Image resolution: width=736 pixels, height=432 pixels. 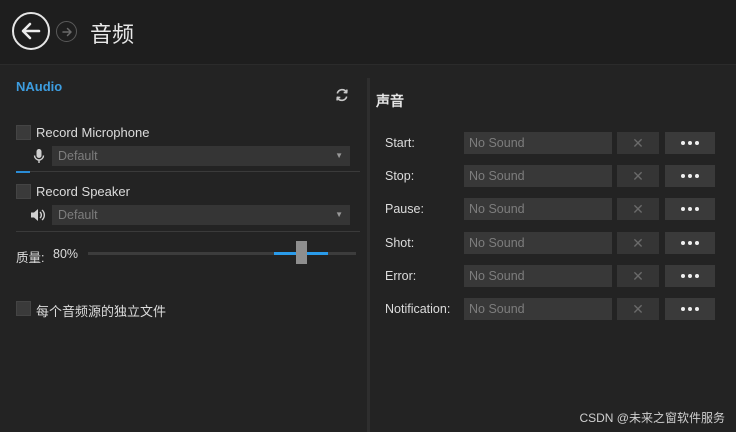 What do you see at coordinates (23, 308) in the screenshot?
I see `separate-files-checkbox` at bounding box center [23, 308].